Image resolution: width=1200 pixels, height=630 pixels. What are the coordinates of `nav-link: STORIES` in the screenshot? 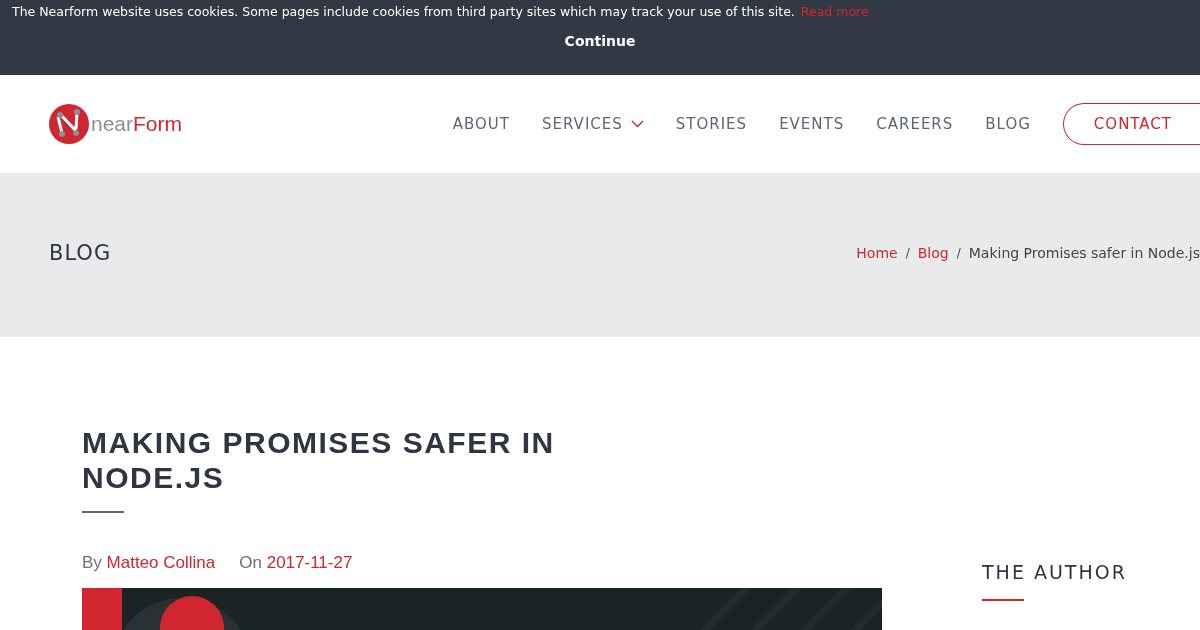 It's located at (711, 124).